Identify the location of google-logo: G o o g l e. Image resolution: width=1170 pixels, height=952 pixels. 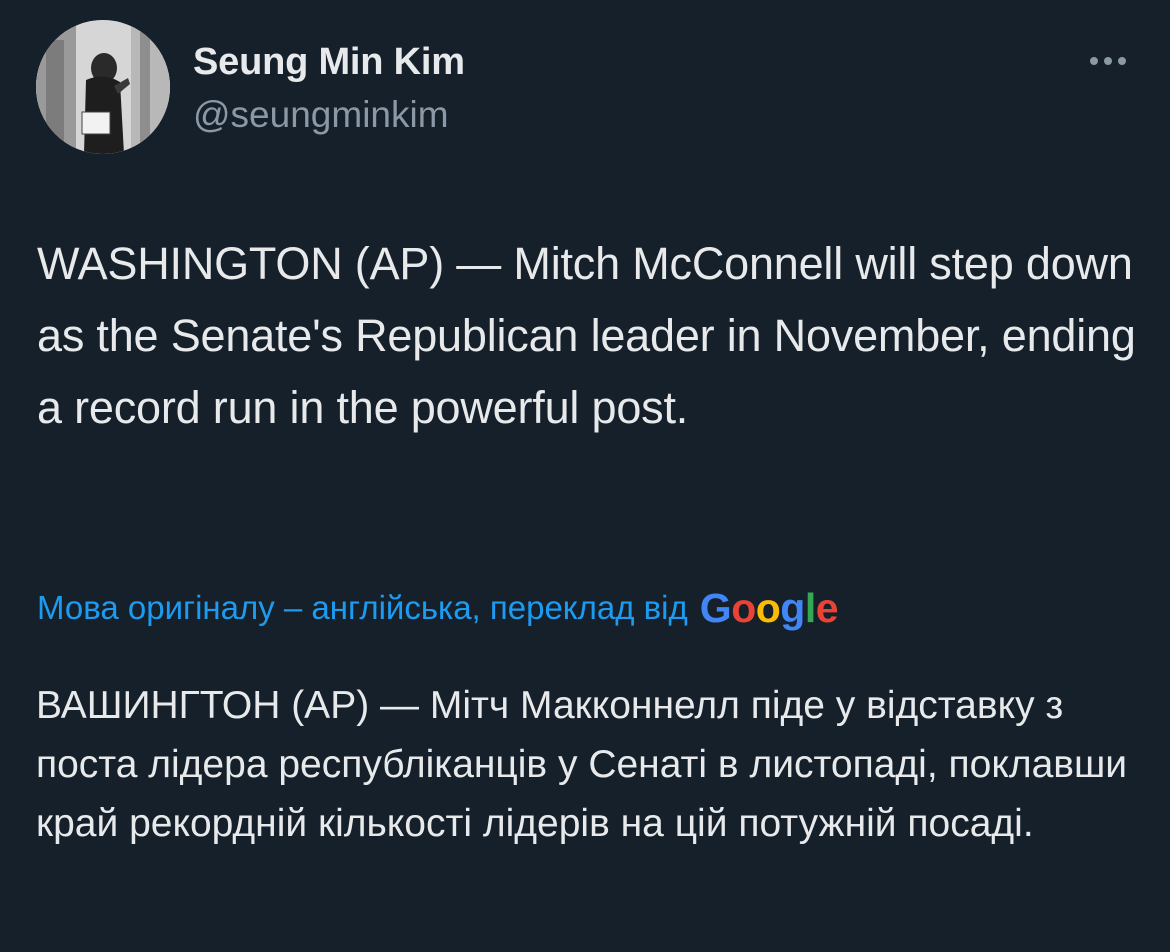
(769, 608).